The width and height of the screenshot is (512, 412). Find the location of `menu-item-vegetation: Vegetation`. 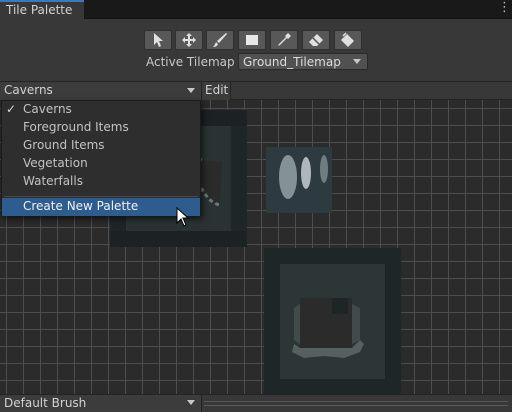

menu-item-vegetation: Vegetation is located at coordinates (101, 164).